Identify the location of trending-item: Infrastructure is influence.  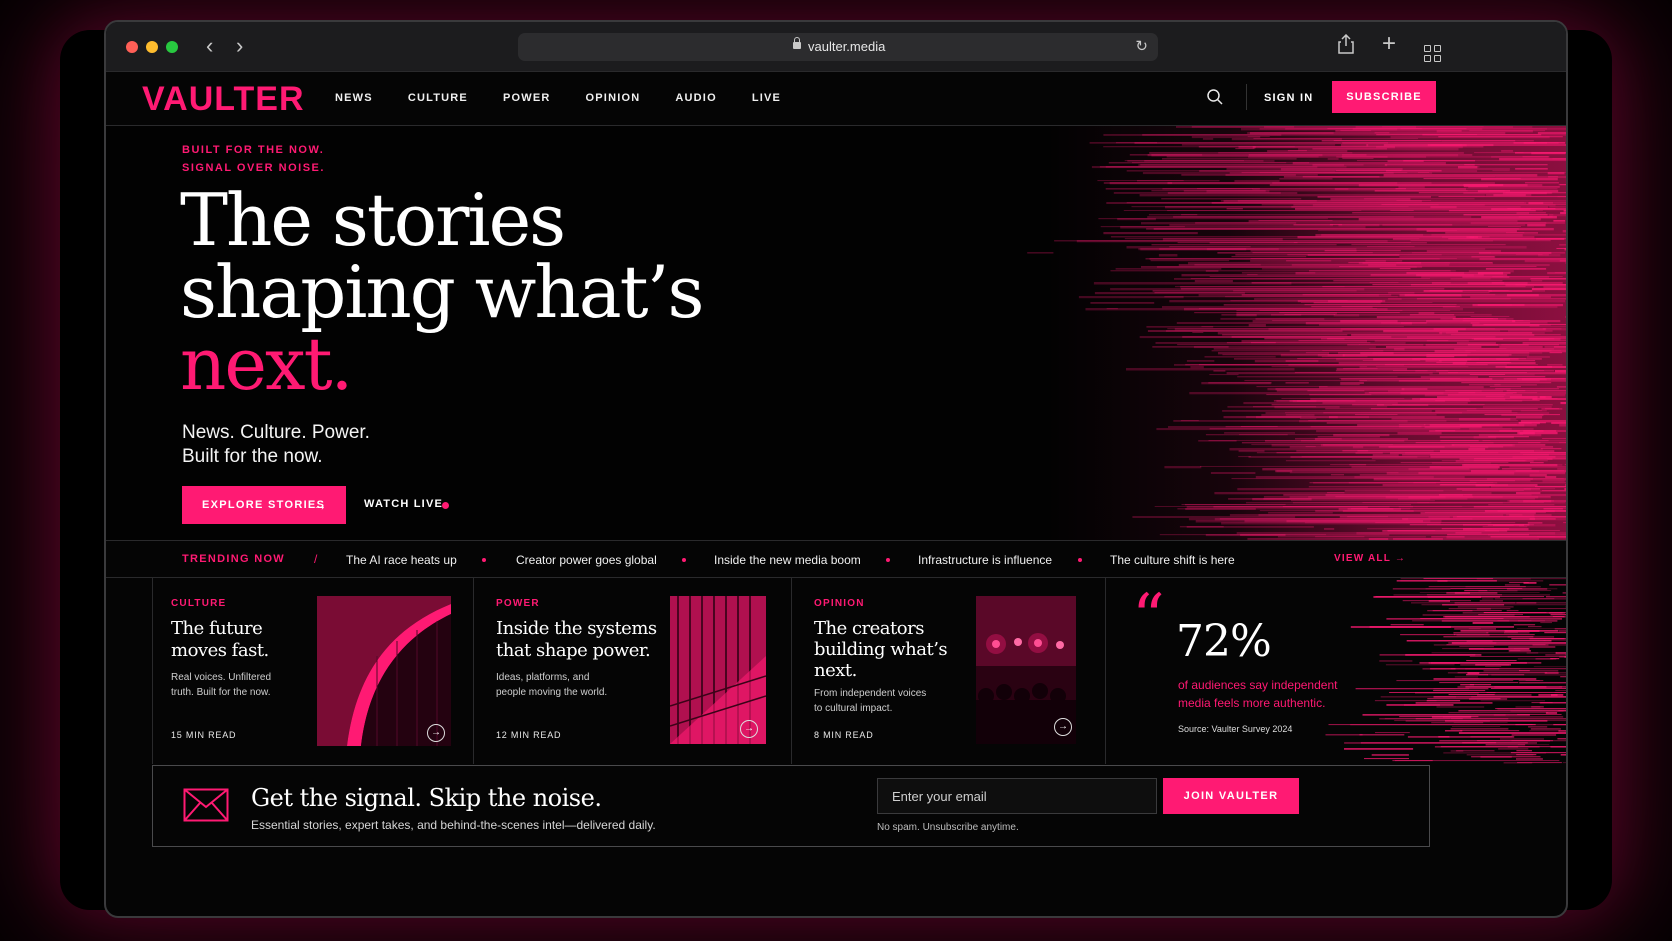
(985, 560).